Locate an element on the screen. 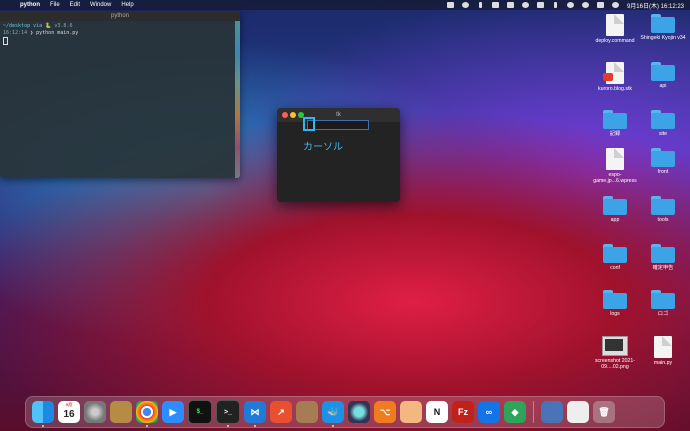 This screenshot has width=690, height=431. quicktime-icon is located at coordinates (359, 412).